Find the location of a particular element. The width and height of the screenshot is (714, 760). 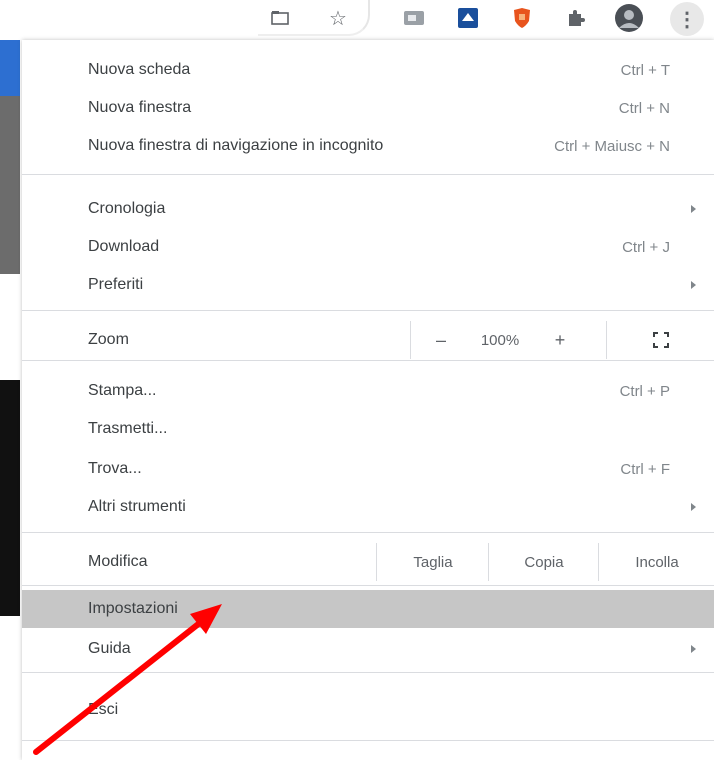

fullscreen-button is located at coordinates (660, 340).